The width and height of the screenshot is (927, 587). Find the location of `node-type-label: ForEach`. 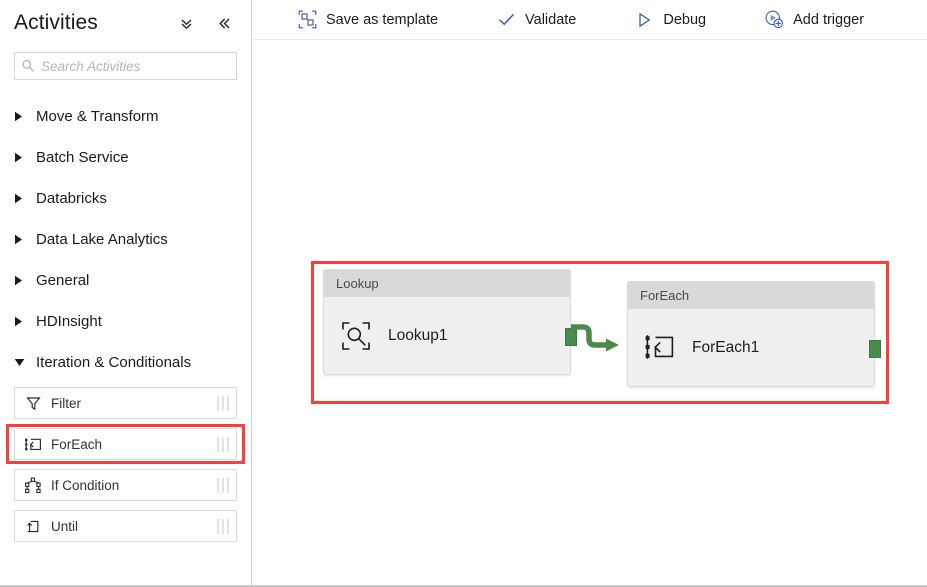

node-type-label: ForEach is located at coordinates (665, 295).